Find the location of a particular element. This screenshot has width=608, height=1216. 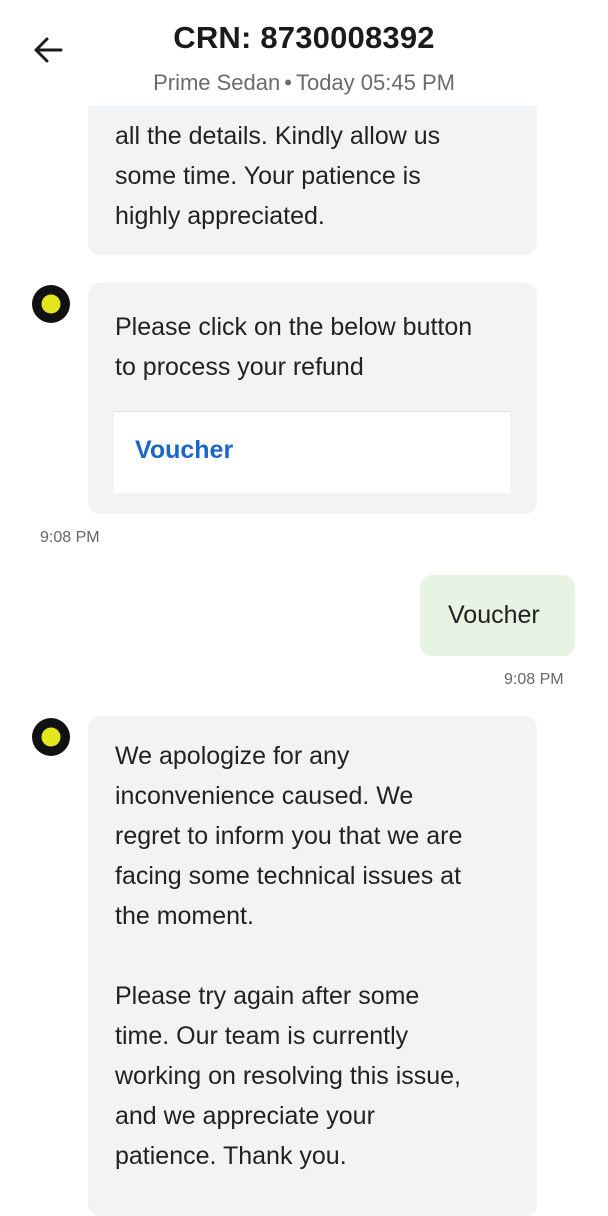

voucher-button-label: Voucher is located at coordinates (184, 450).